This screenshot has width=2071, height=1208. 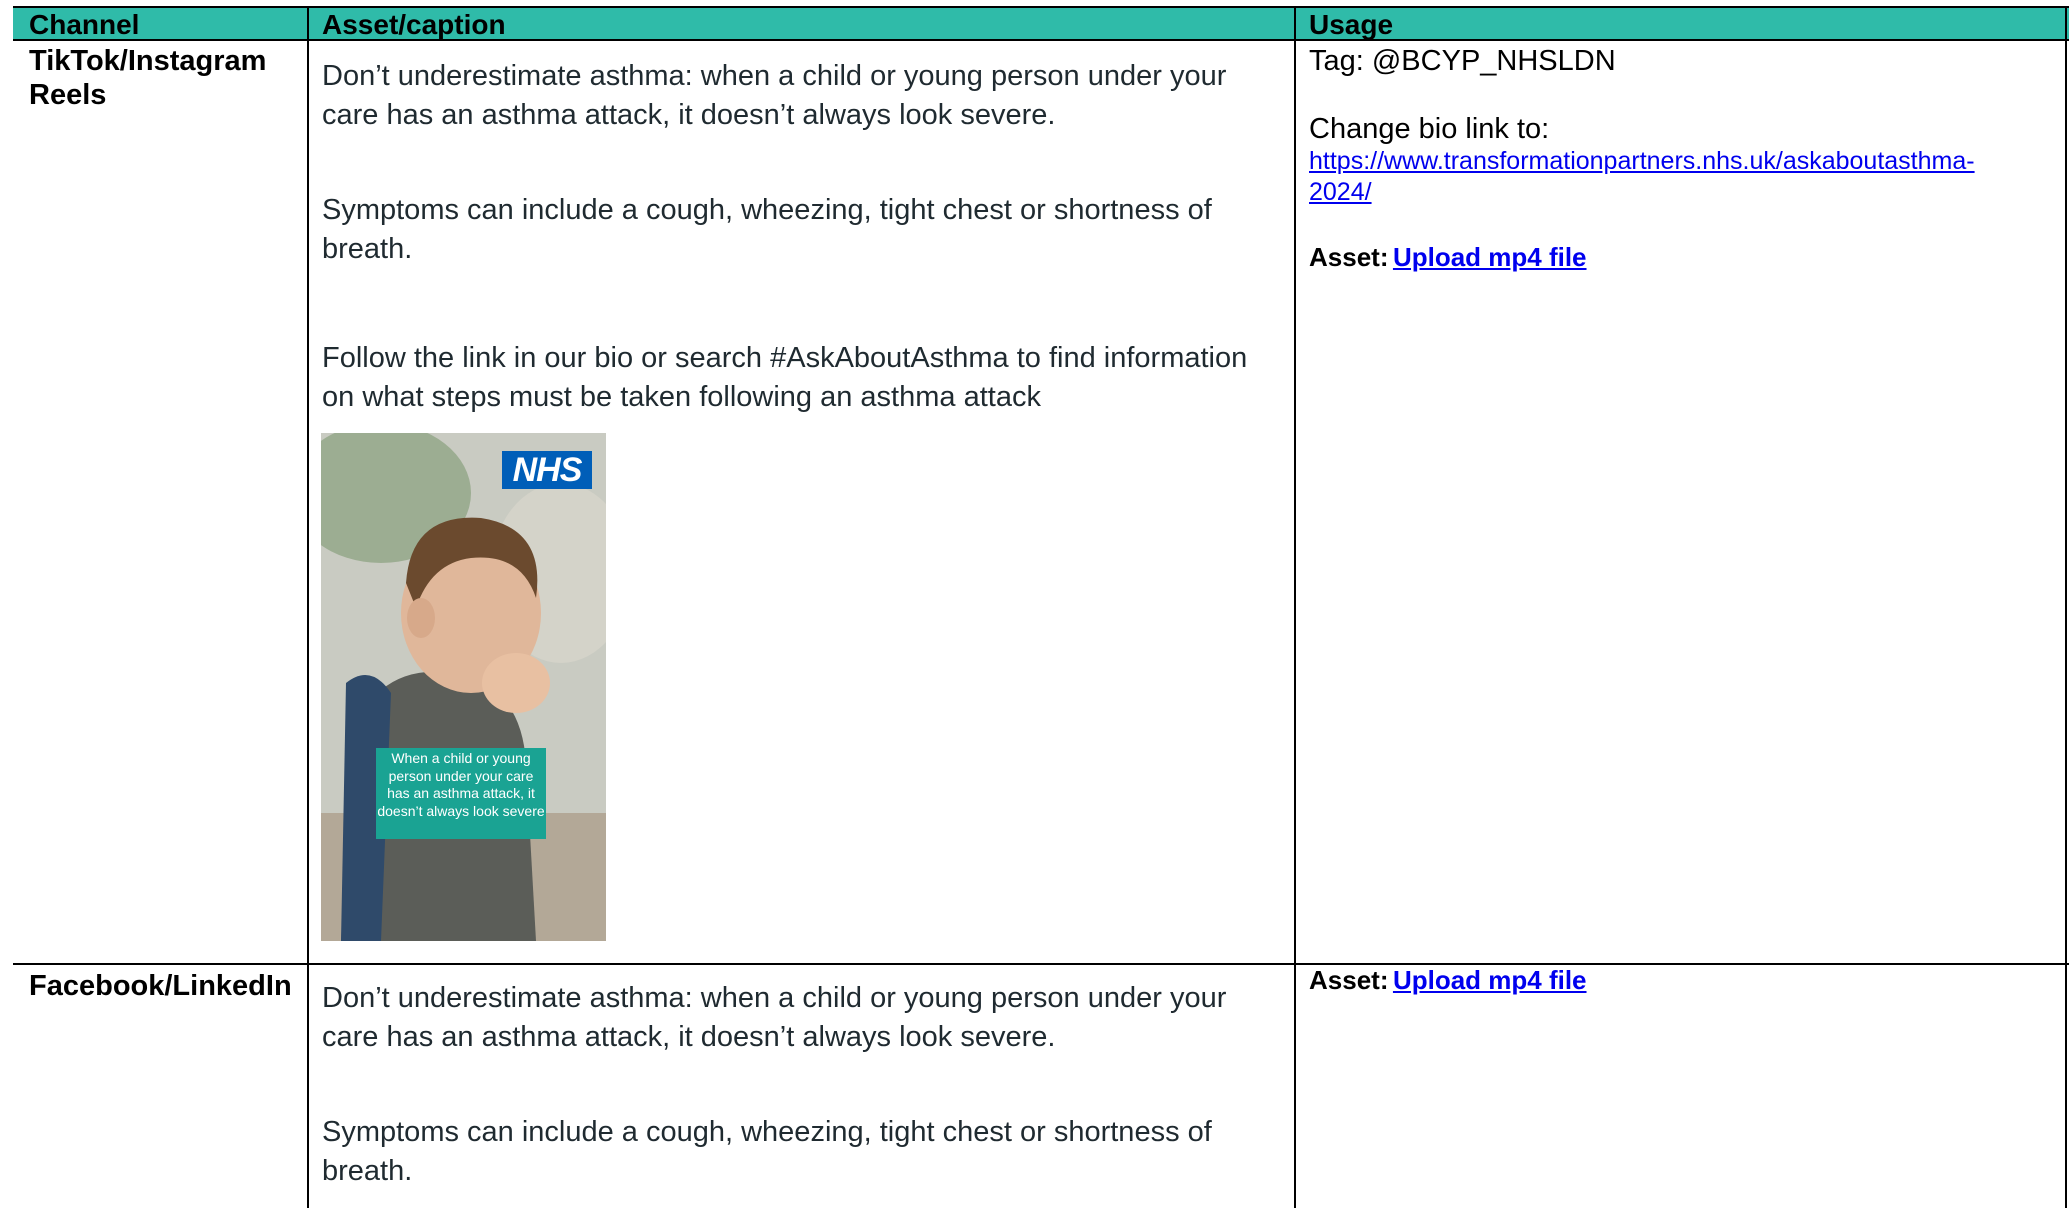 I want to click on row1-asset-label: Asset:, so click(x=1349, y=257).